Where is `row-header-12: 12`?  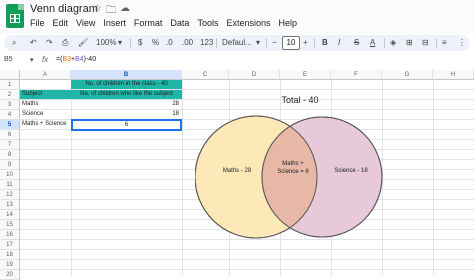 row-header-12: 12 is located at coordinates (10, 195).